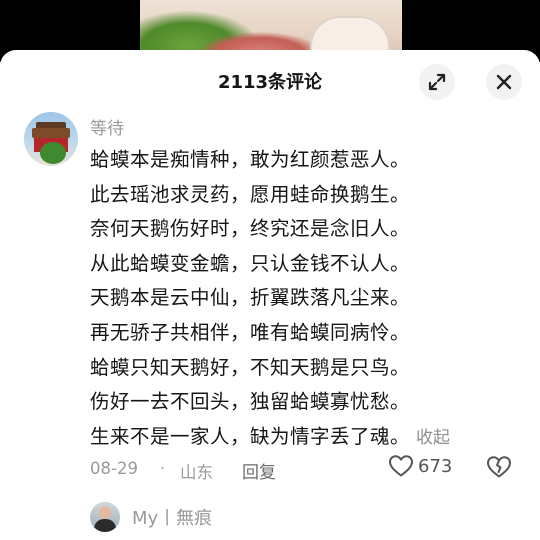  What do you see at coordinates (107, 126) in the screenshot?
I see `commenter-username: 等待` at bounding box center [107, 126].